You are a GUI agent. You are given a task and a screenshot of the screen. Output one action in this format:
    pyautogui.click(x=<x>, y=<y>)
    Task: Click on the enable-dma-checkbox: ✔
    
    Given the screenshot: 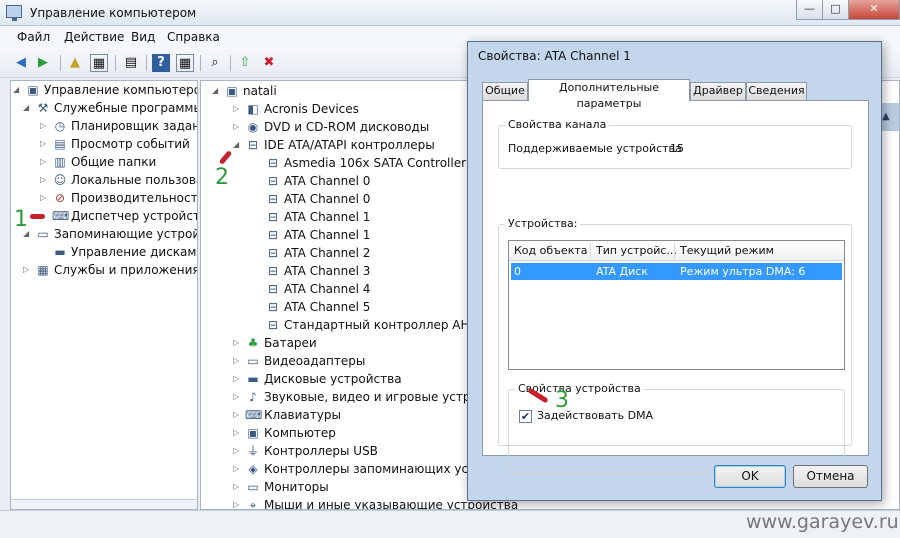 What is the action you would take?
    pyautogui.click(x=525, y=416)
    